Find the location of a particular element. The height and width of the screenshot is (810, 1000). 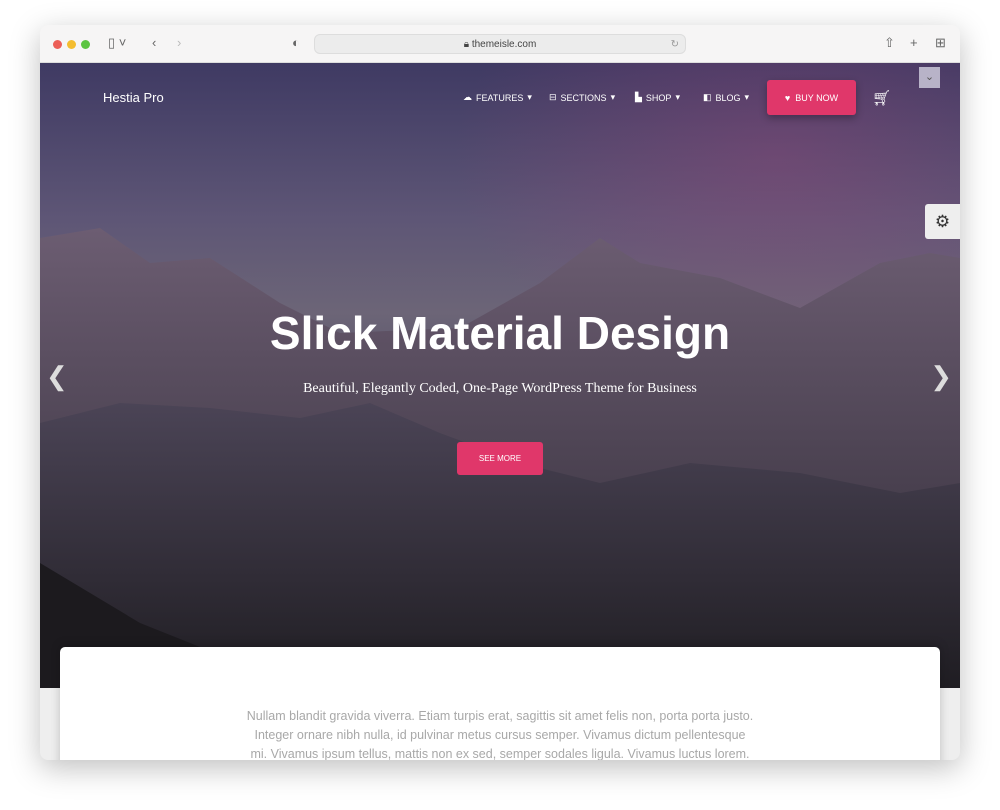

close-button is located at coordinates (57, 44).